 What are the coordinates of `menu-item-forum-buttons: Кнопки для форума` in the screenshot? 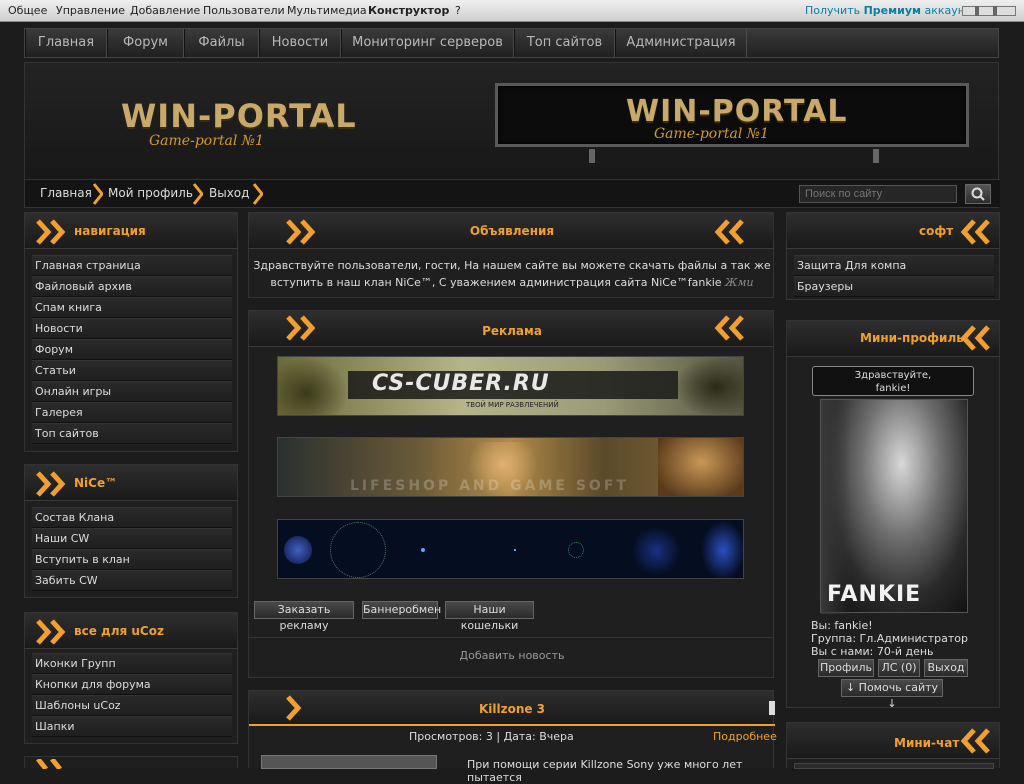 It's located at (132, 684).